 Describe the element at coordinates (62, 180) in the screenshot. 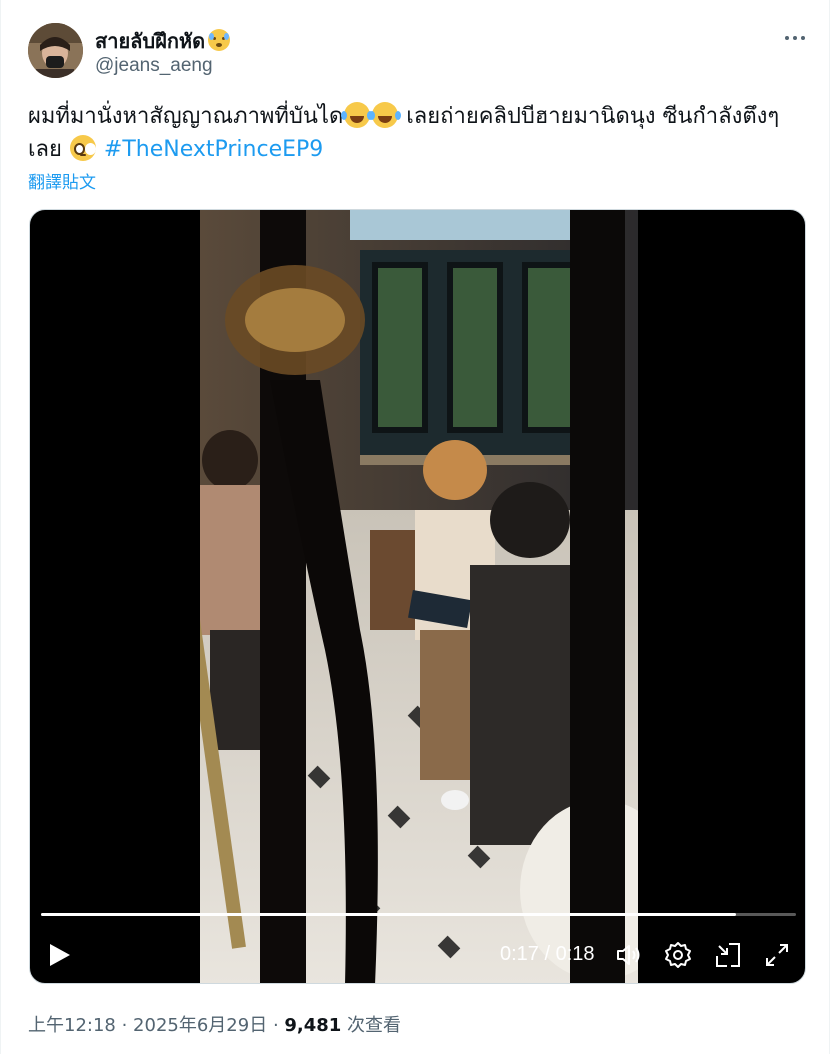

I see `translate-post-link: 翻譯貼文` at that location.